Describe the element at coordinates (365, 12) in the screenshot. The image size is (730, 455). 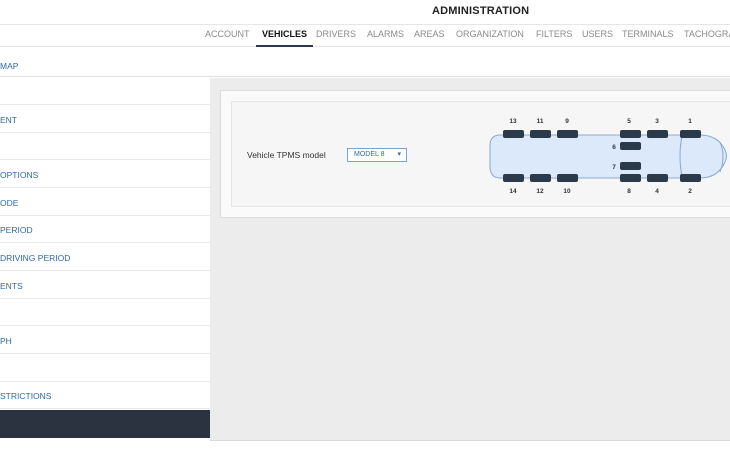
I see `admin-header: ADMINISTRATION` at that location.